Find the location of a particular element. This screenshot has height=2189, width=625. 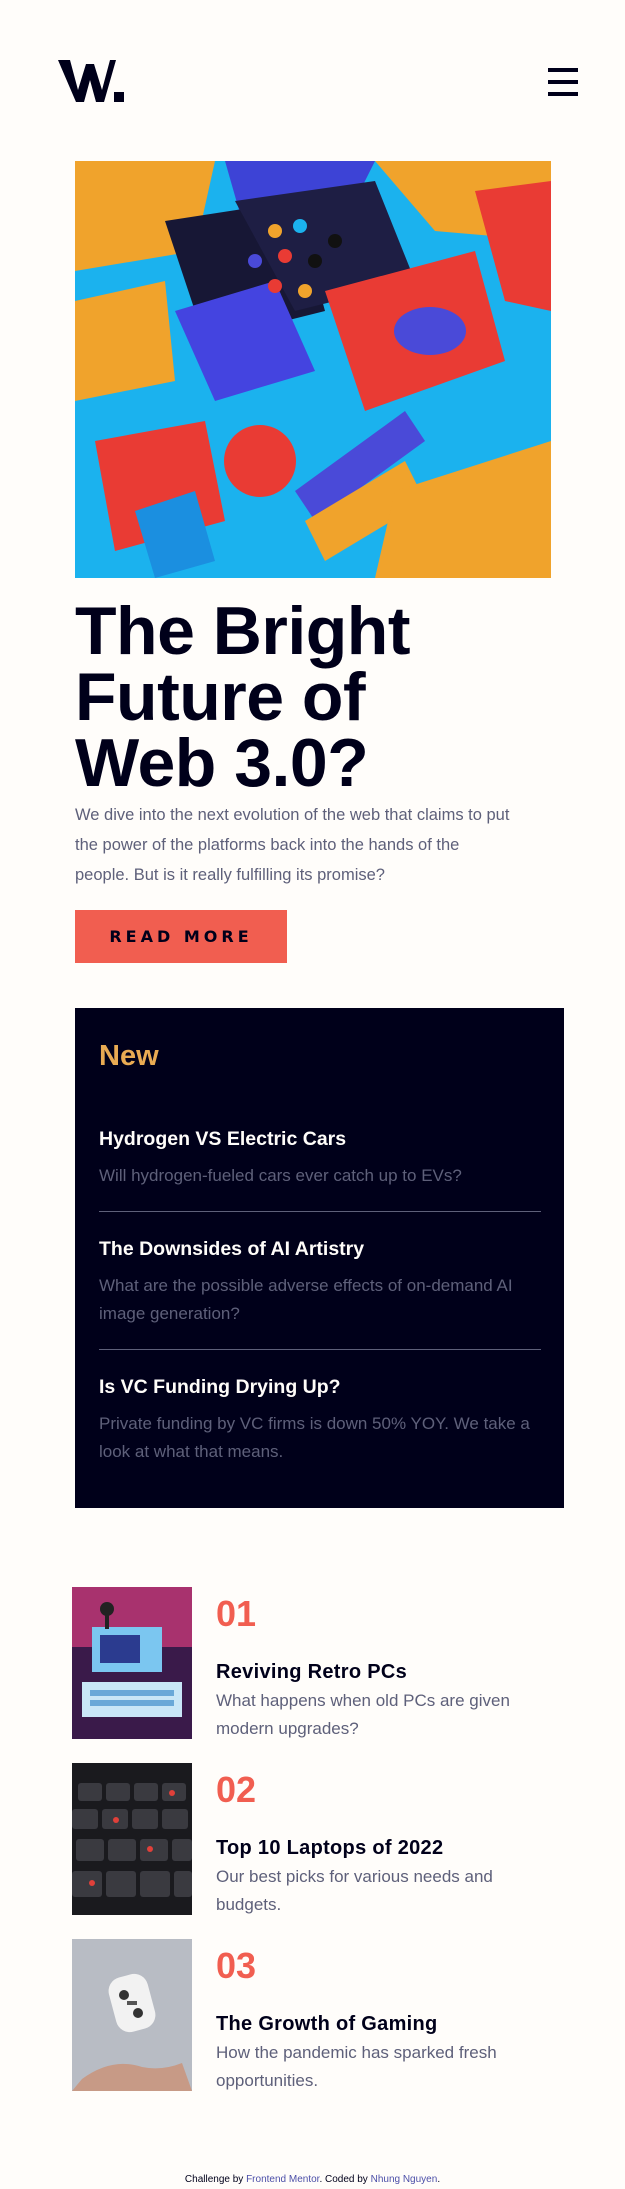

abstract-blocks-illustration is located at coordinates (313, 369).